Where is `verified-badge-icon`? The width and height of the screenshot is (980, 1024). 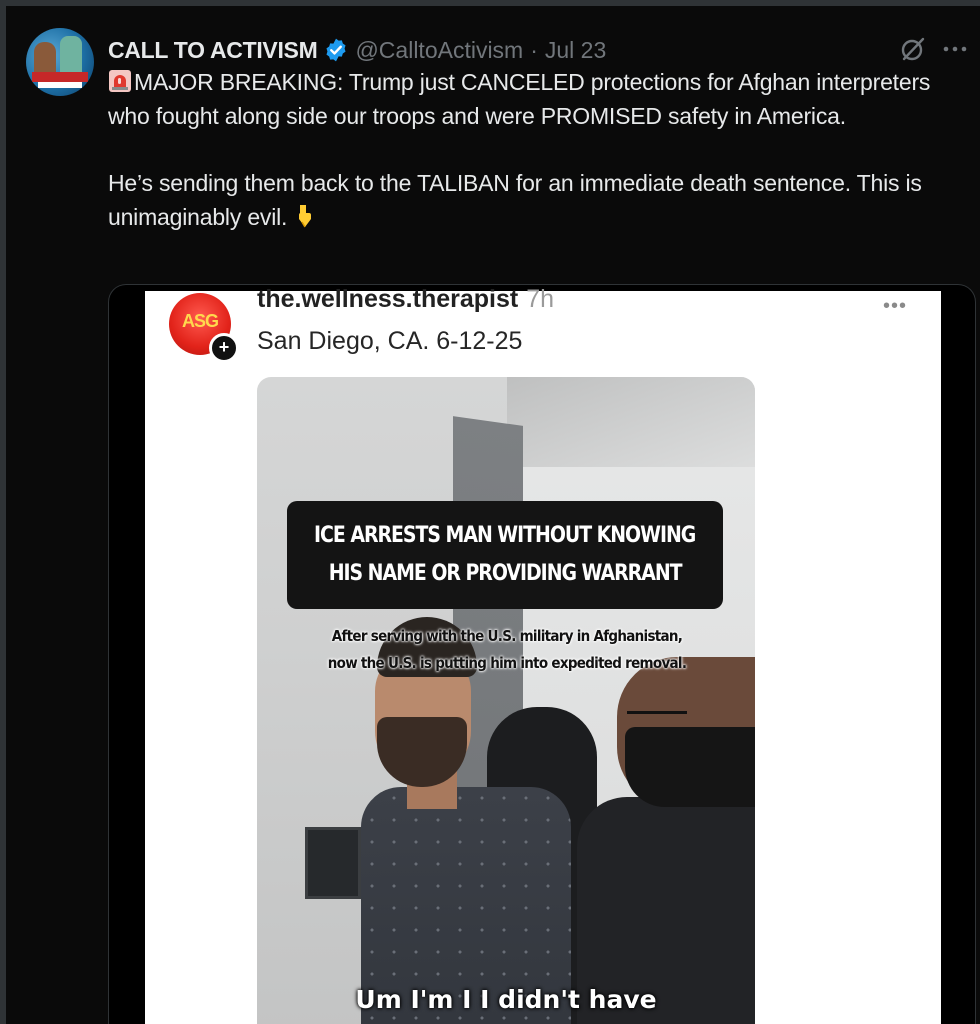 verified-badge-icon is located at coordinates (336, 50).